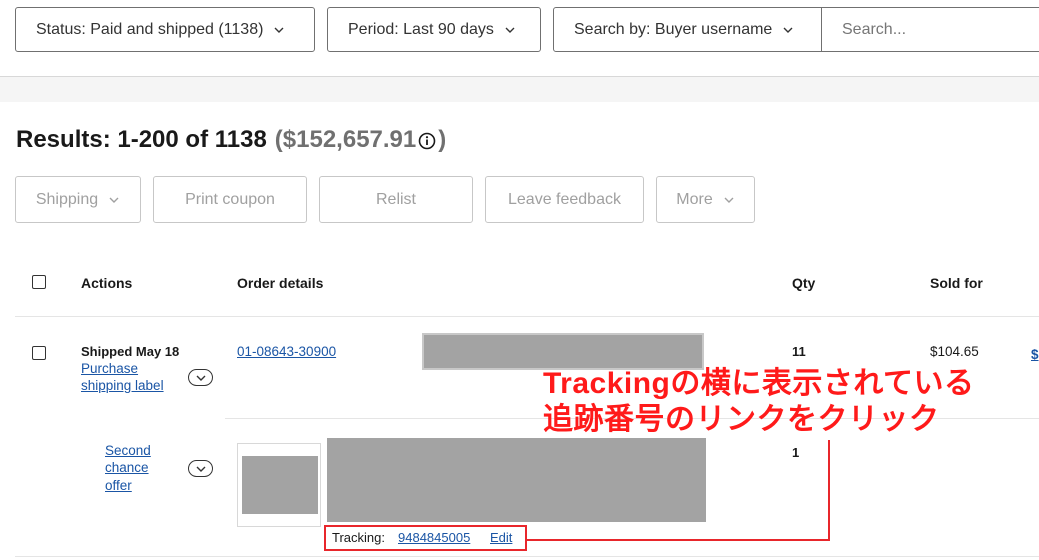  Describe the element at coordinates (421, 29) in the screenshot. I see `period-filter-label: Period: Last 90 days` at that location.